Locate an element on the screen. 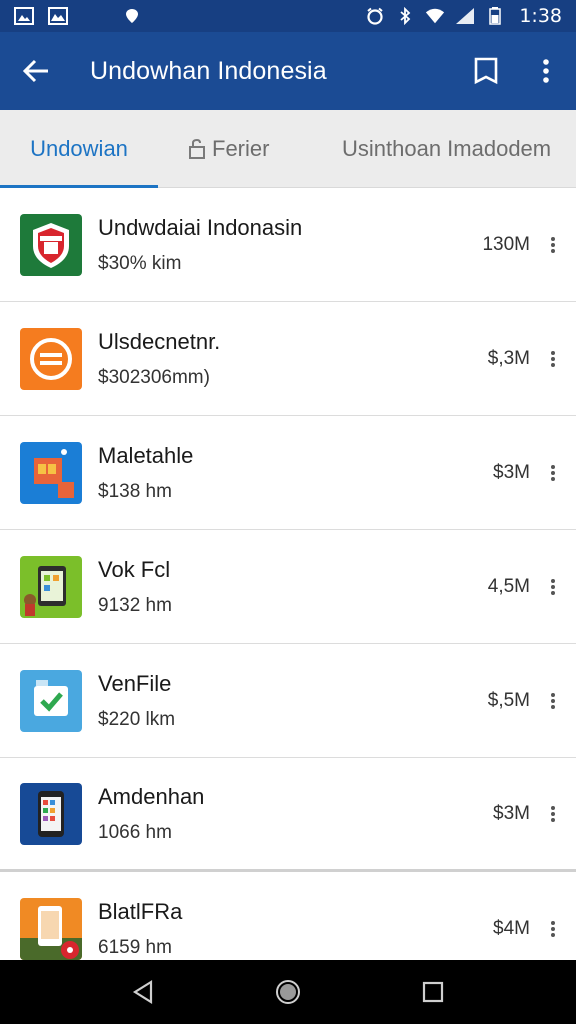 The width and height of the screenshot is (576, 1024). bookmark-button is located at coordinates (486, 71).